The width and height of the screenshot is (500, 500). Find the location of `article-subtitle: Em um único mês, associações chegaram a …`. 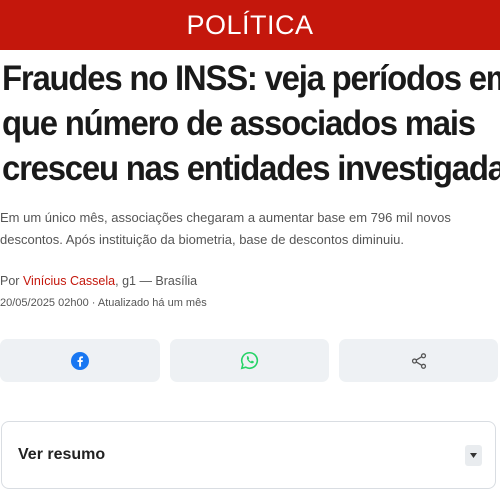

article-subtitle: Em um único mês, associações chegaram a … is located at coordinates (225, 228).